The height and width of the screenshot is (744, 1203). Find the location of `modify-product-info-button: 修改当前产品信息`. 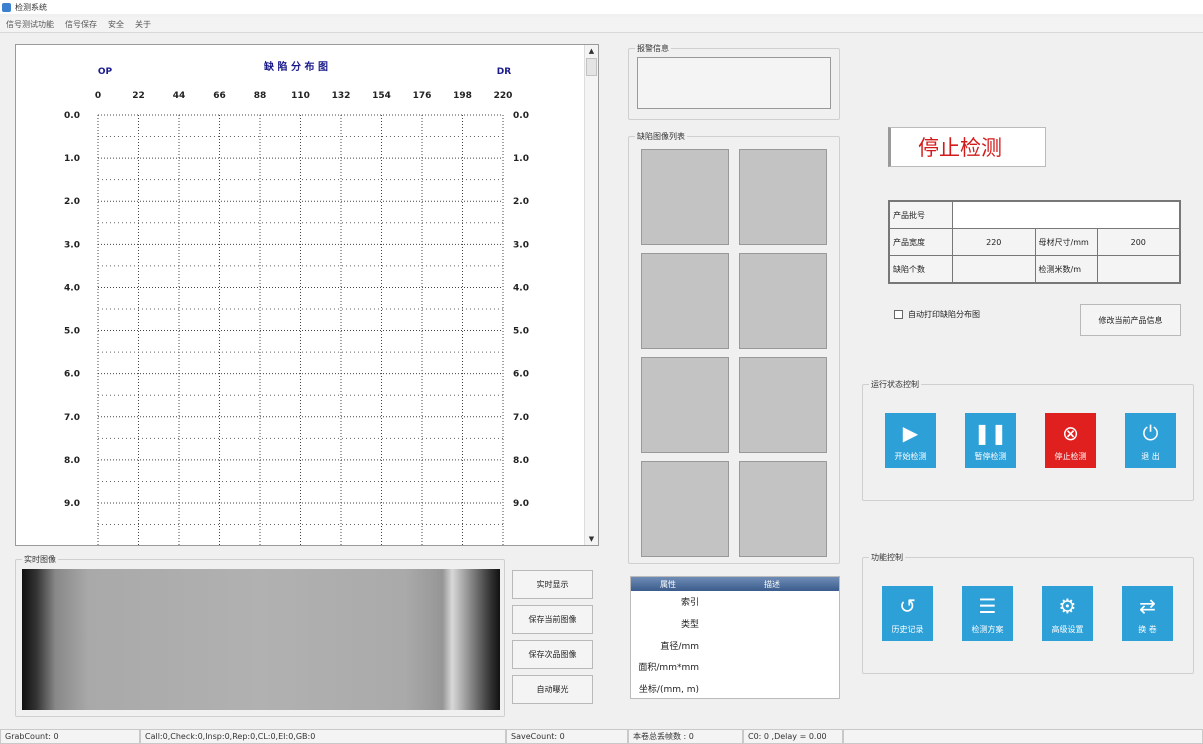

modify-product-info-button: 修改当前产品信息 is located at coordinates (1130, 320).